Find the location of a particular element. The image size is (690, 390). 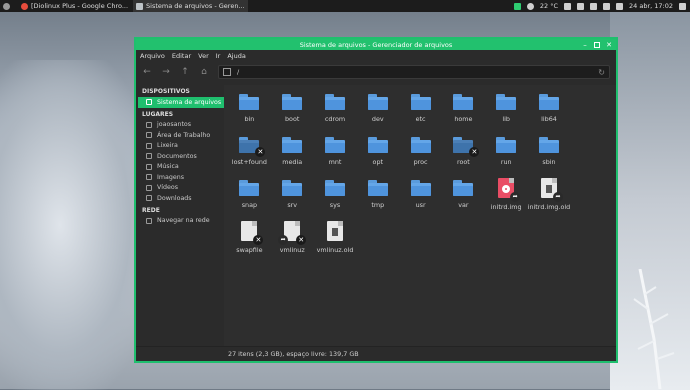

file-item: home is located at coordinates (463, 110).